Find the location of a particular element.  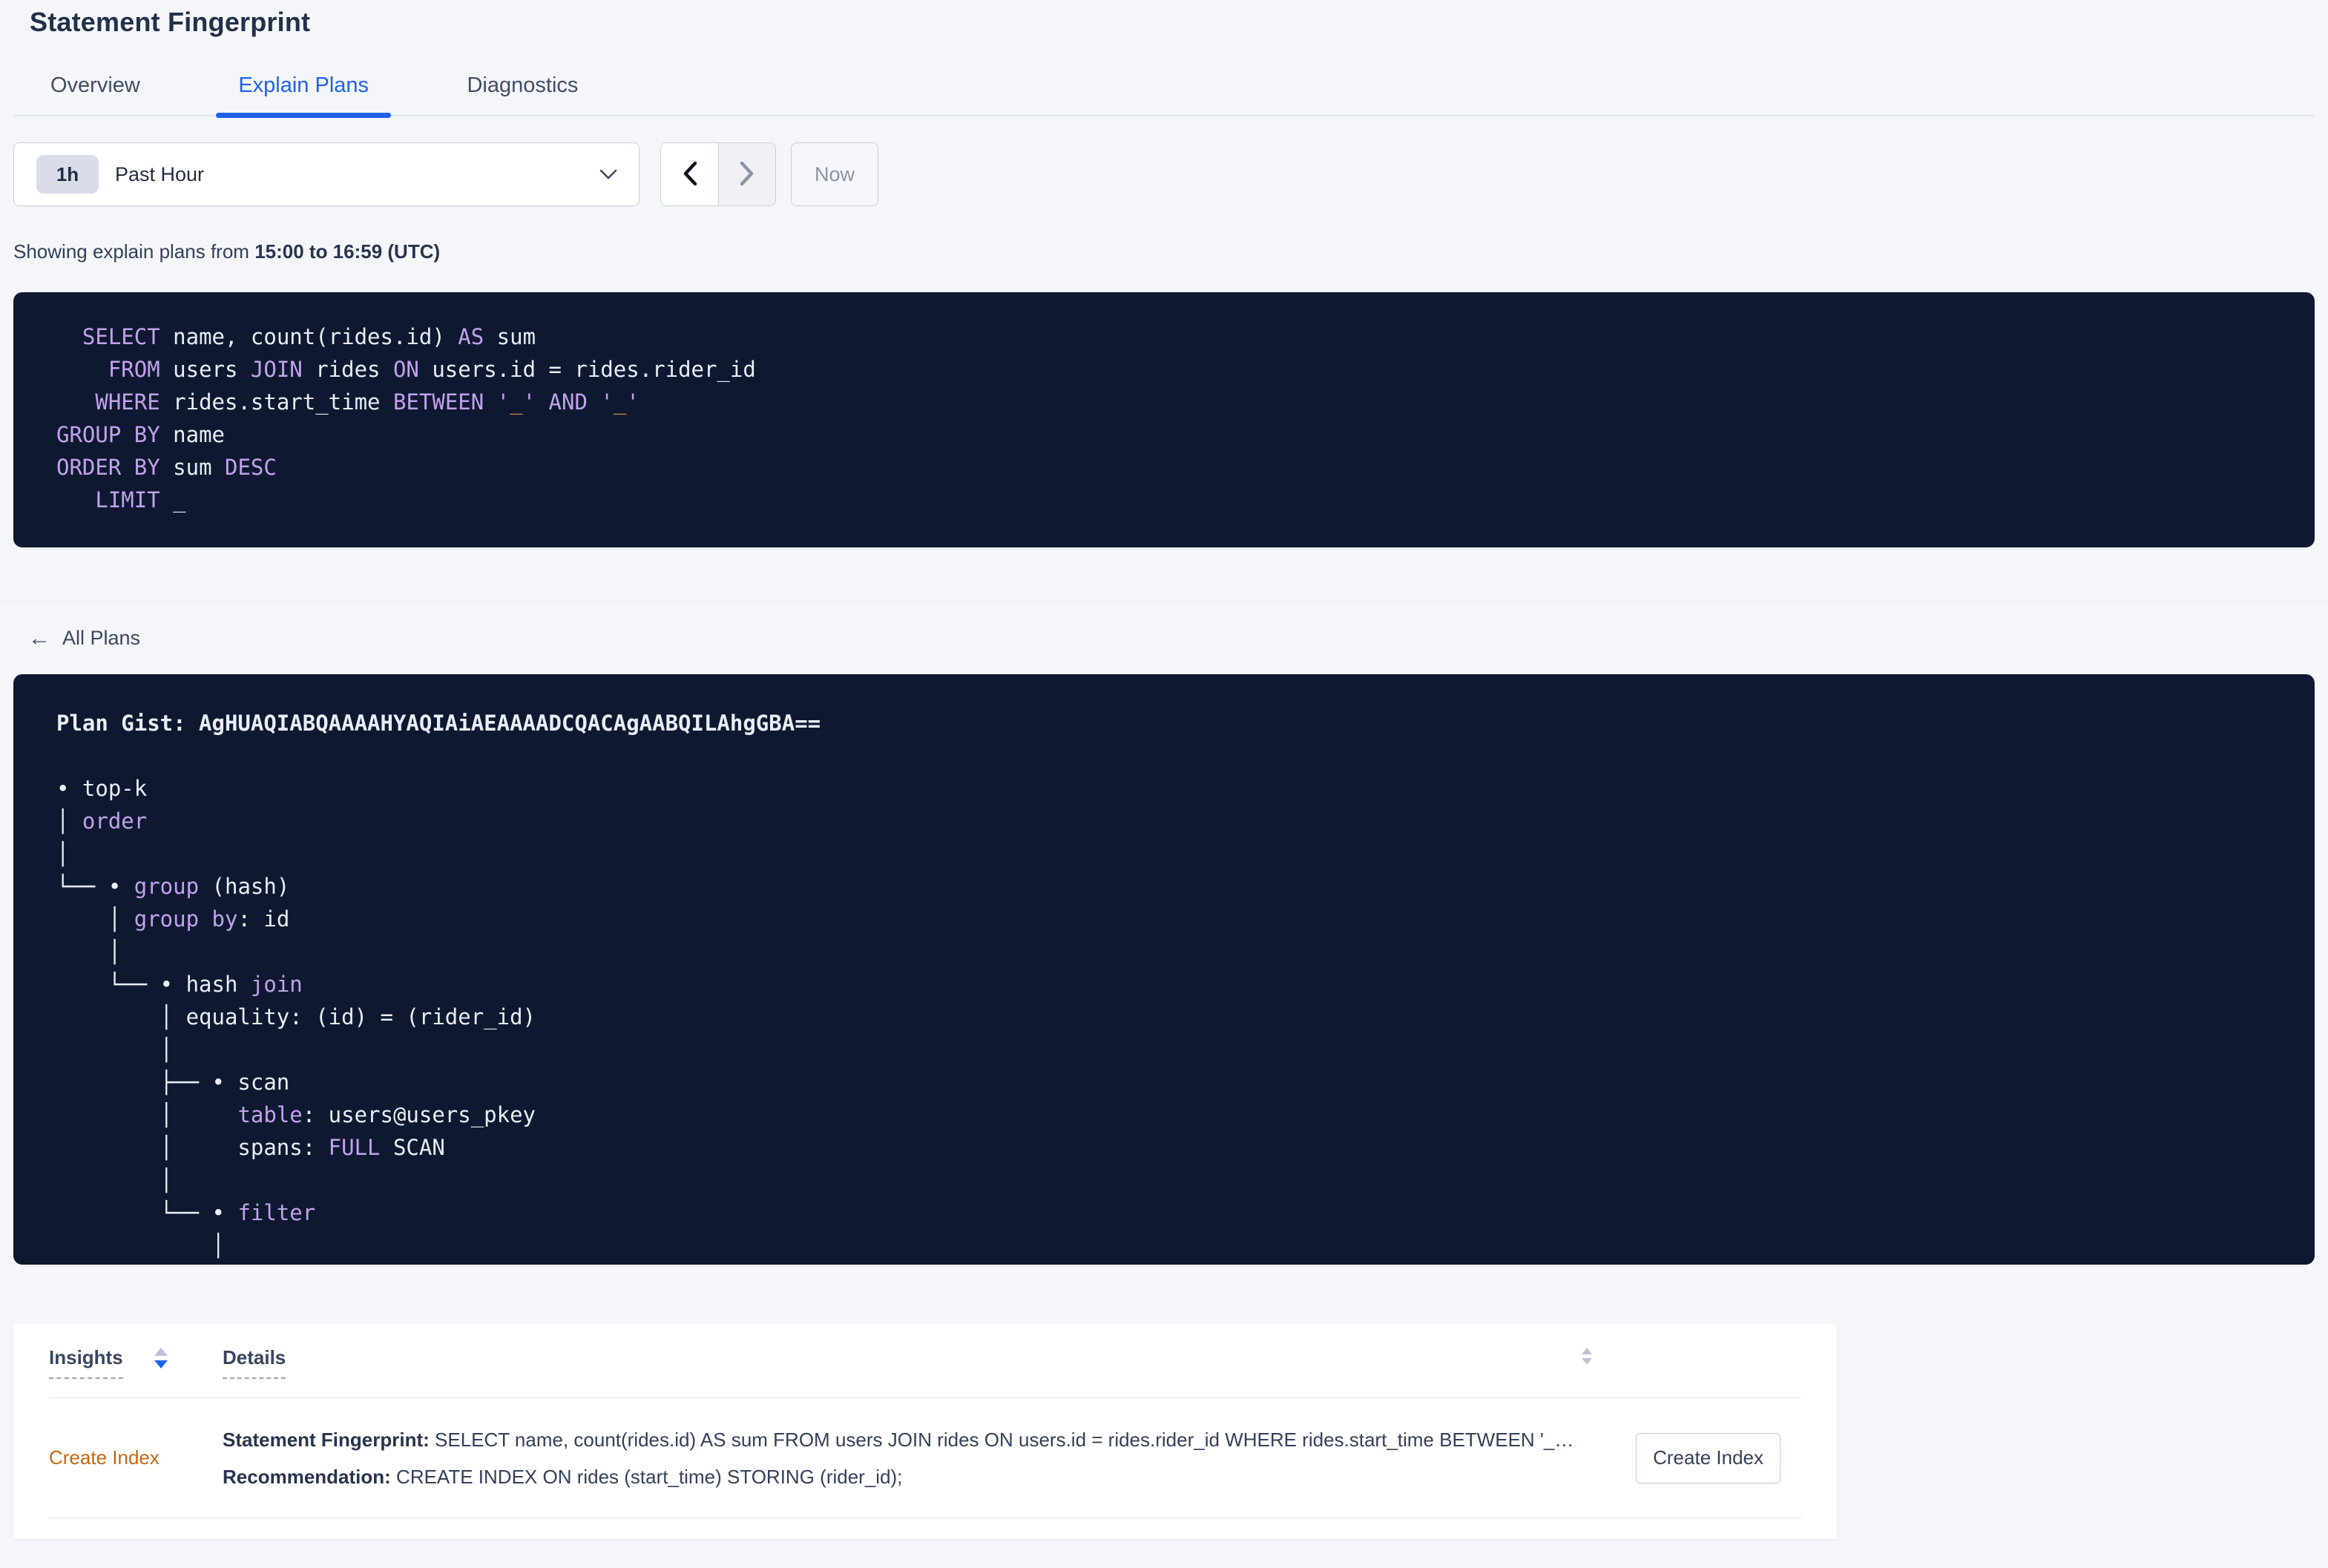

create-index-button: Create Index is located at coordinates (1708, 1458).